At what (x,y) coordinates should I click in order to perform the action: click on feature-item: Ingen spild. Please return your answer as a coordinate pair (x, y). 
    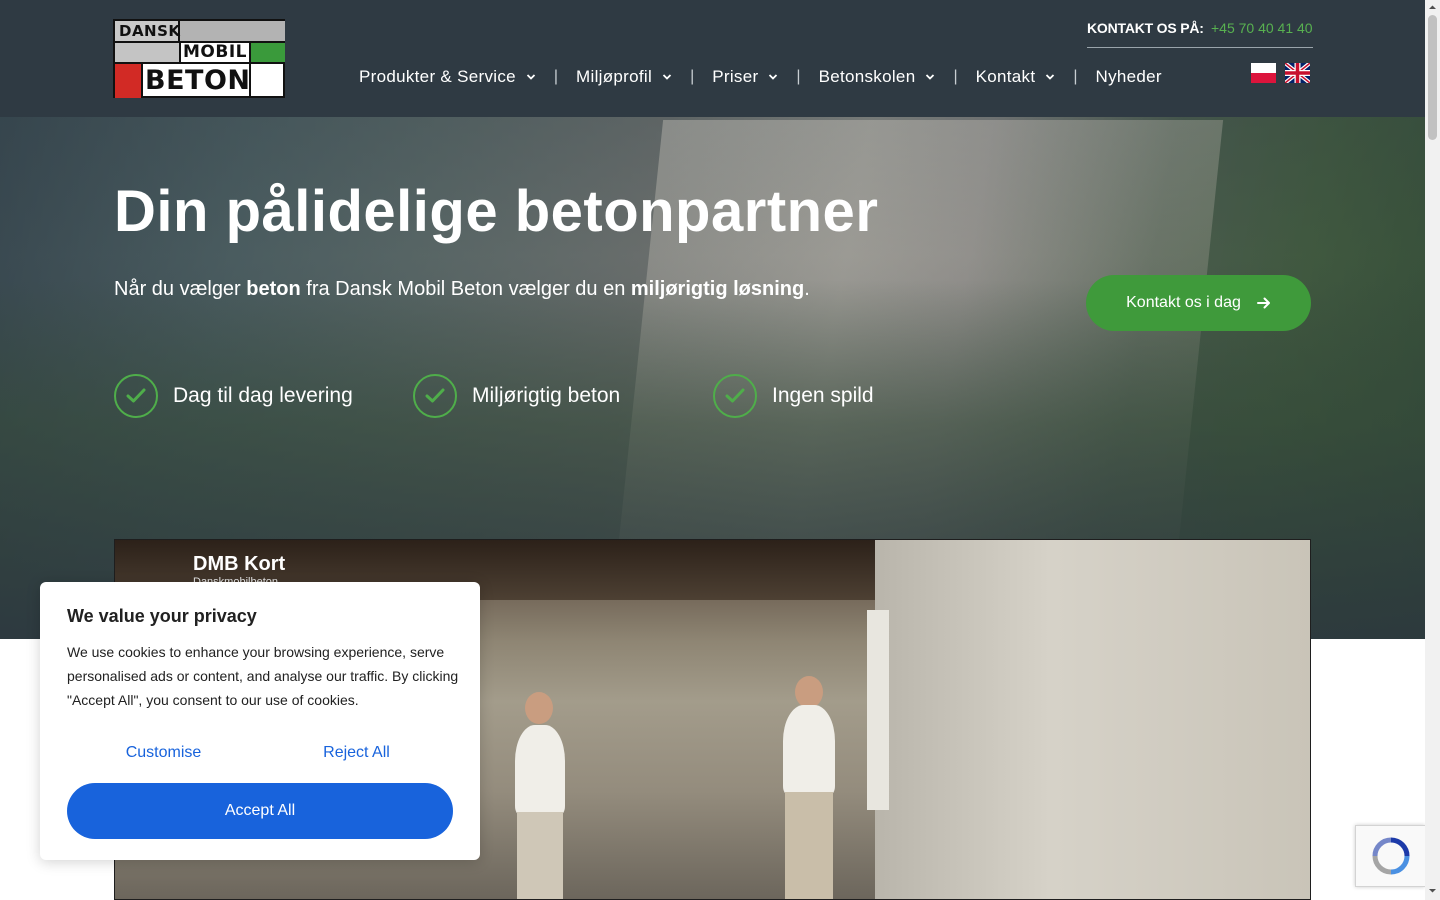
    Looking at the image, I should click on (793, 396).